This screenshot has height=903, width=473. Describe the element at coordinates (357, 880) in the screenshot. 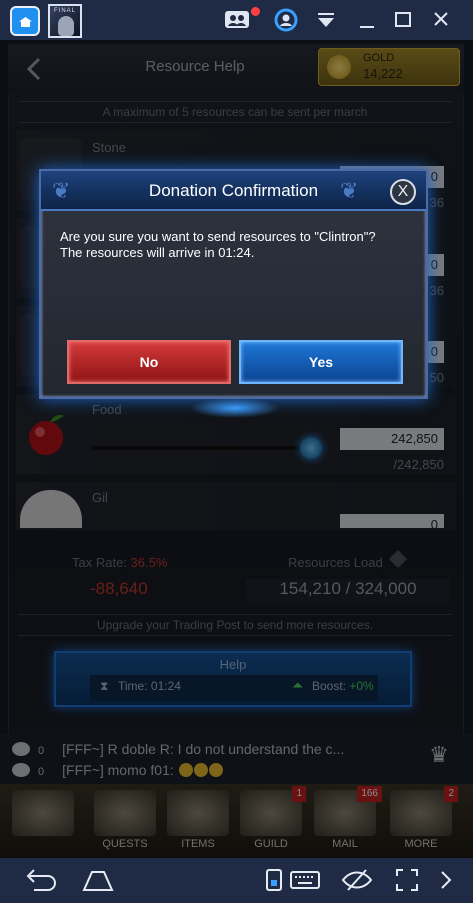

I see `eye-hidden-icon` at that location.